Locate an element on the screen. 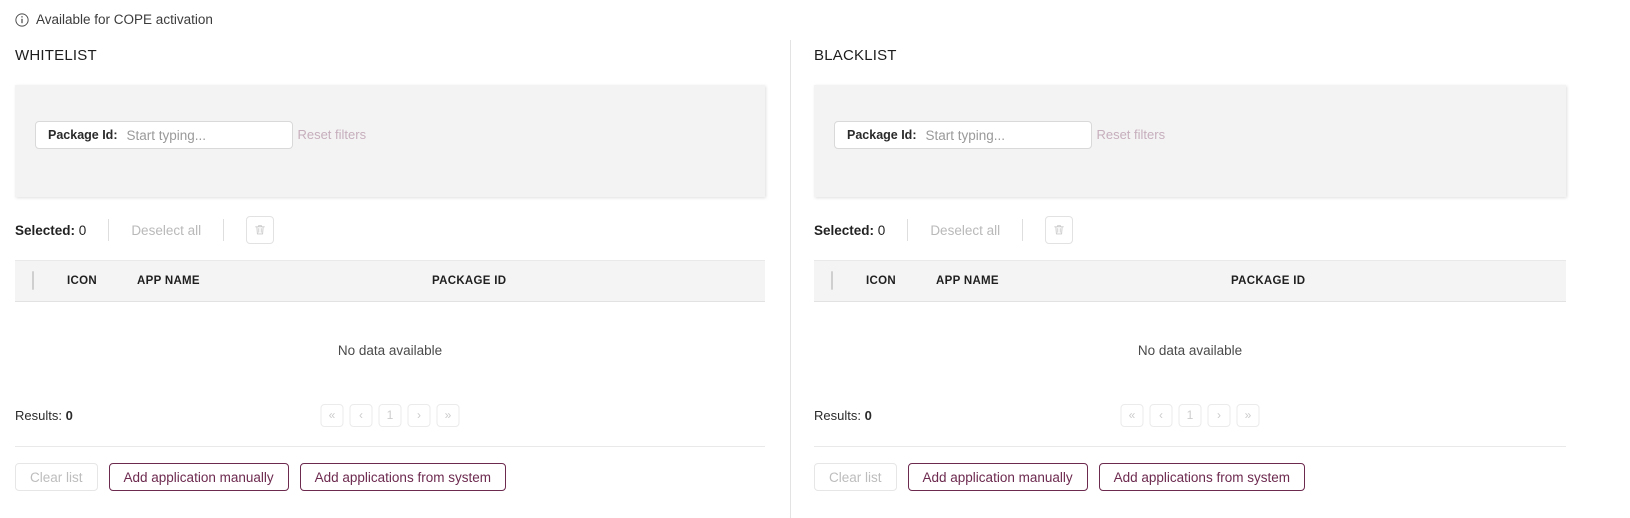 The height and width of the screenshot is (518, 1630). blacklist-page-1: 1 is located at coordinates (1190, 415).